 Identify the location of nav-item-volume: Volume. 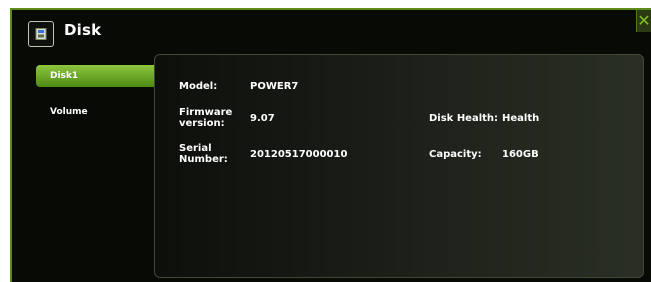
(95, 112).